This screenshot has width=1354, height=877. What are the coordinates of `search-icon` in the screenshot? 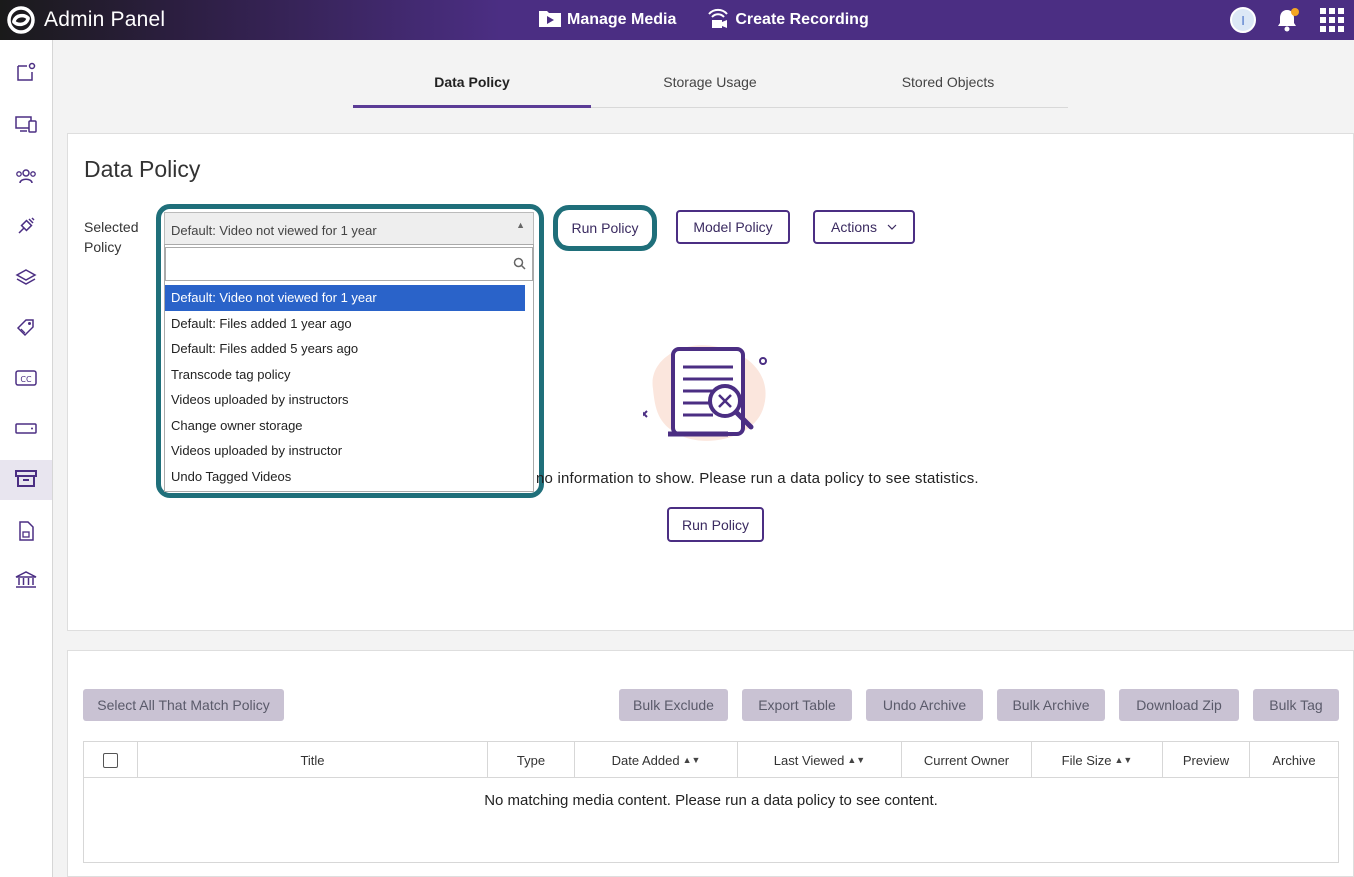 It's located at (519, 266).